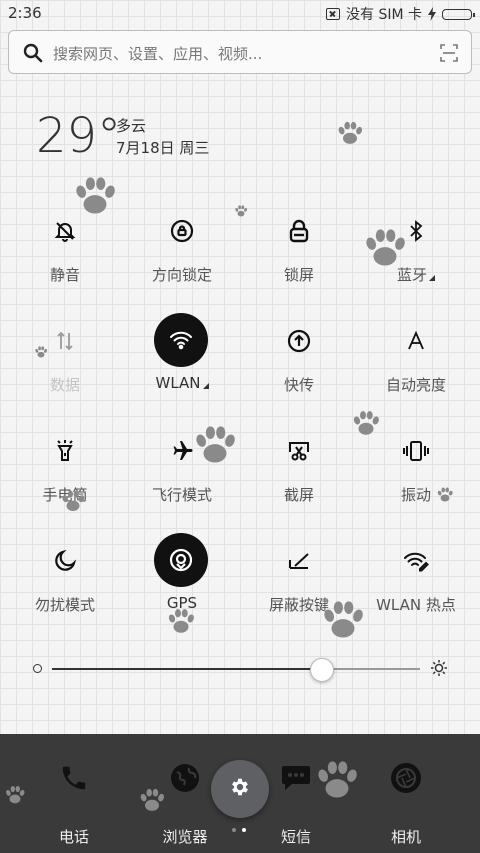  I want to click on toggle-wlan-label: WLAN, so click(182, 383).